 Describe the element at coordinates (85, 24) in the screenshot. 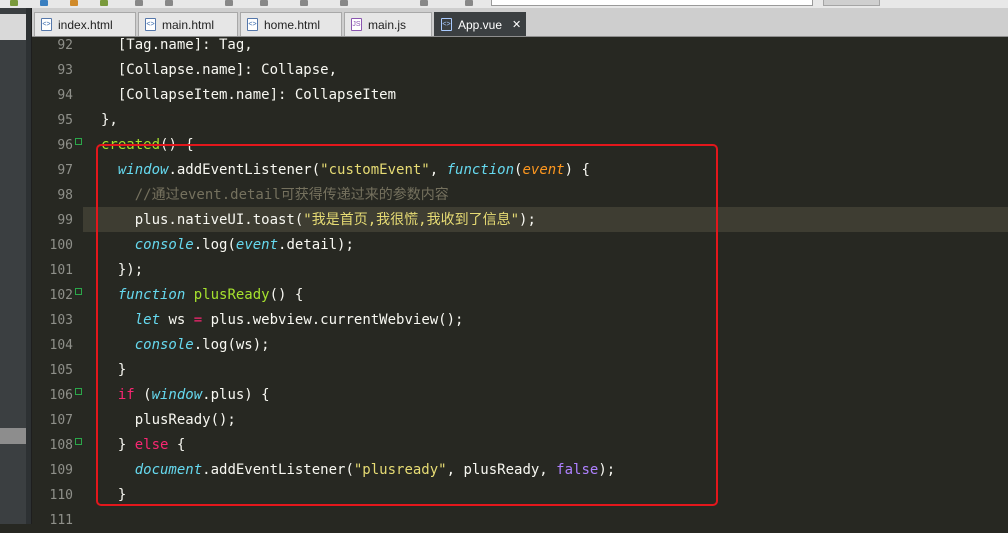

I see `tab-label: index.html` at that location.